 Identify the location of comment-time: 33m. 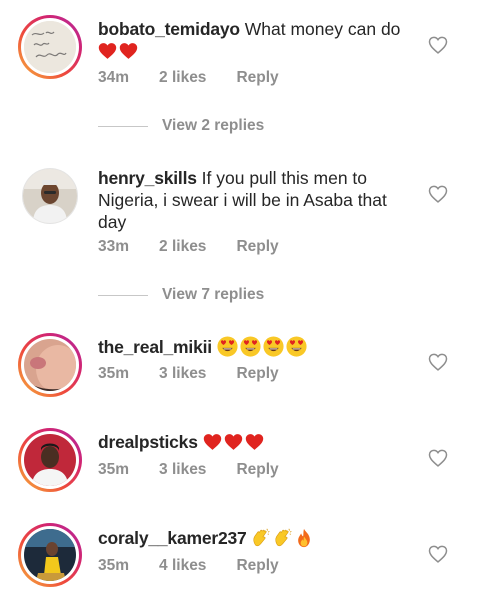
(114, 246).